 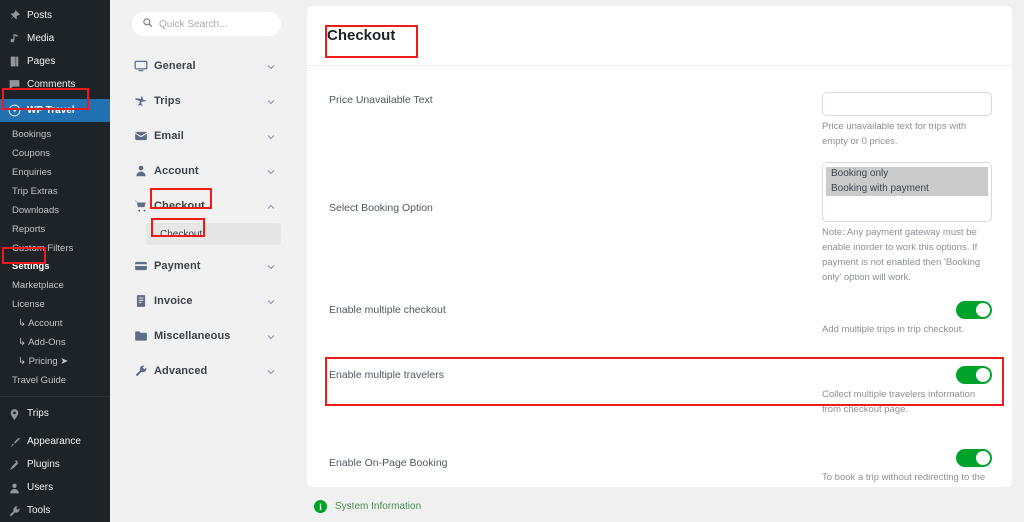 I want to click on search-input, so click(x=215, y=24).